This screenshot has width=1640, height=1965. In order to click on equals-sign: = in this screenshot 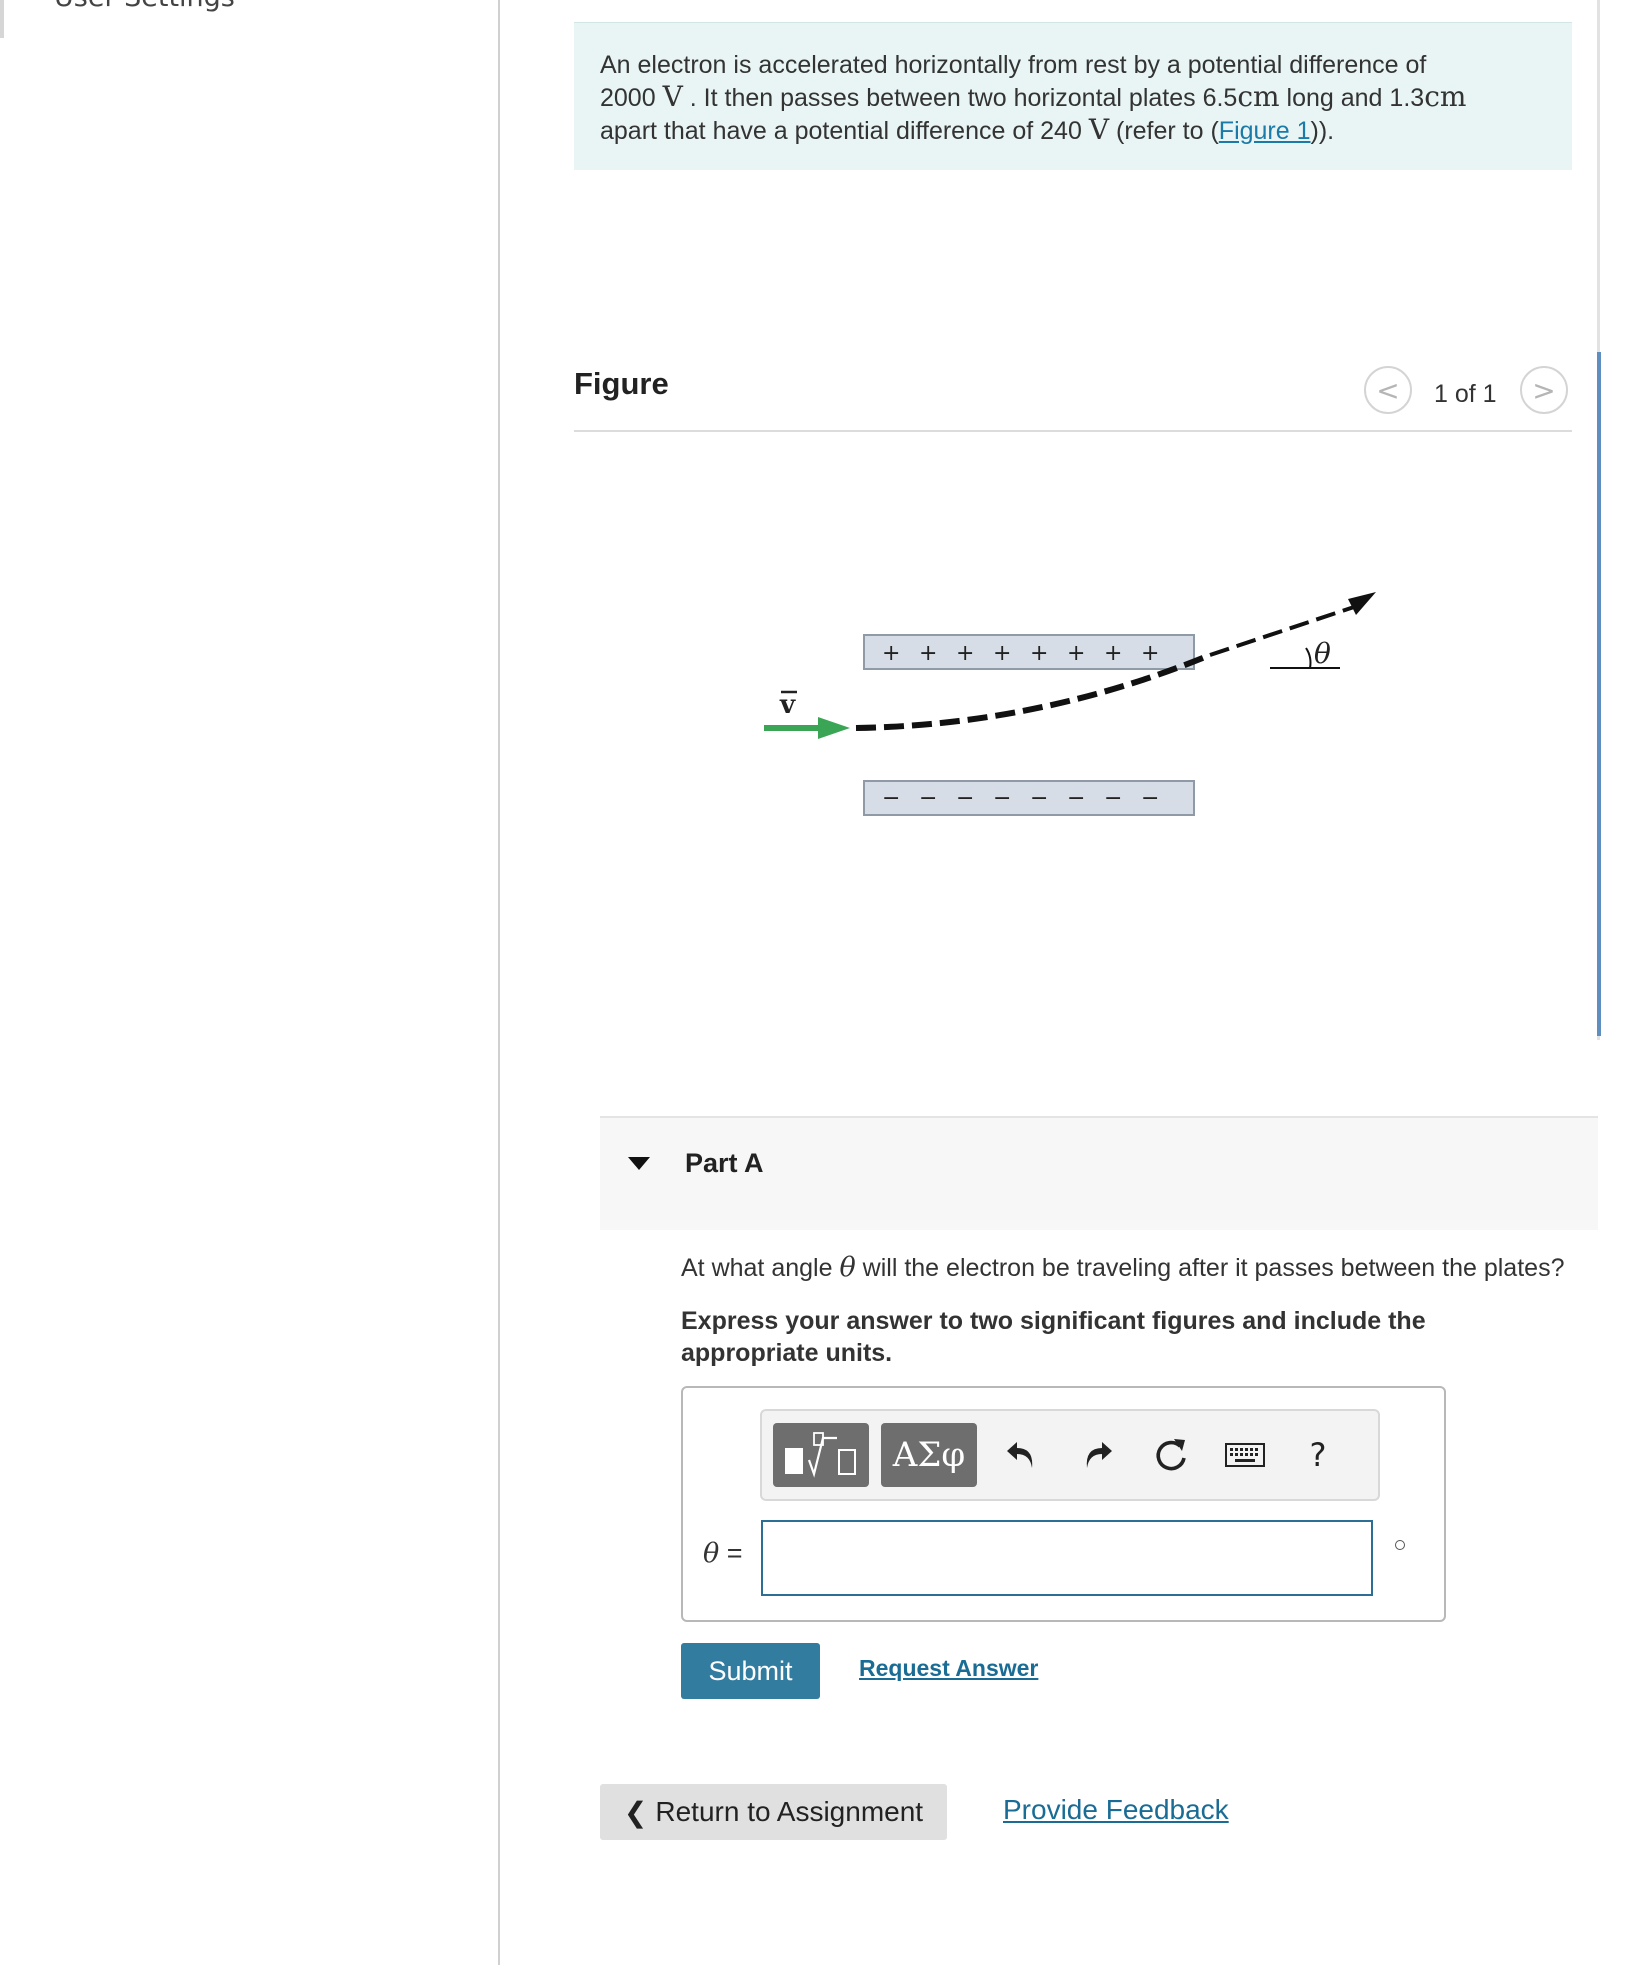, I will do `click(731, 1553)`.